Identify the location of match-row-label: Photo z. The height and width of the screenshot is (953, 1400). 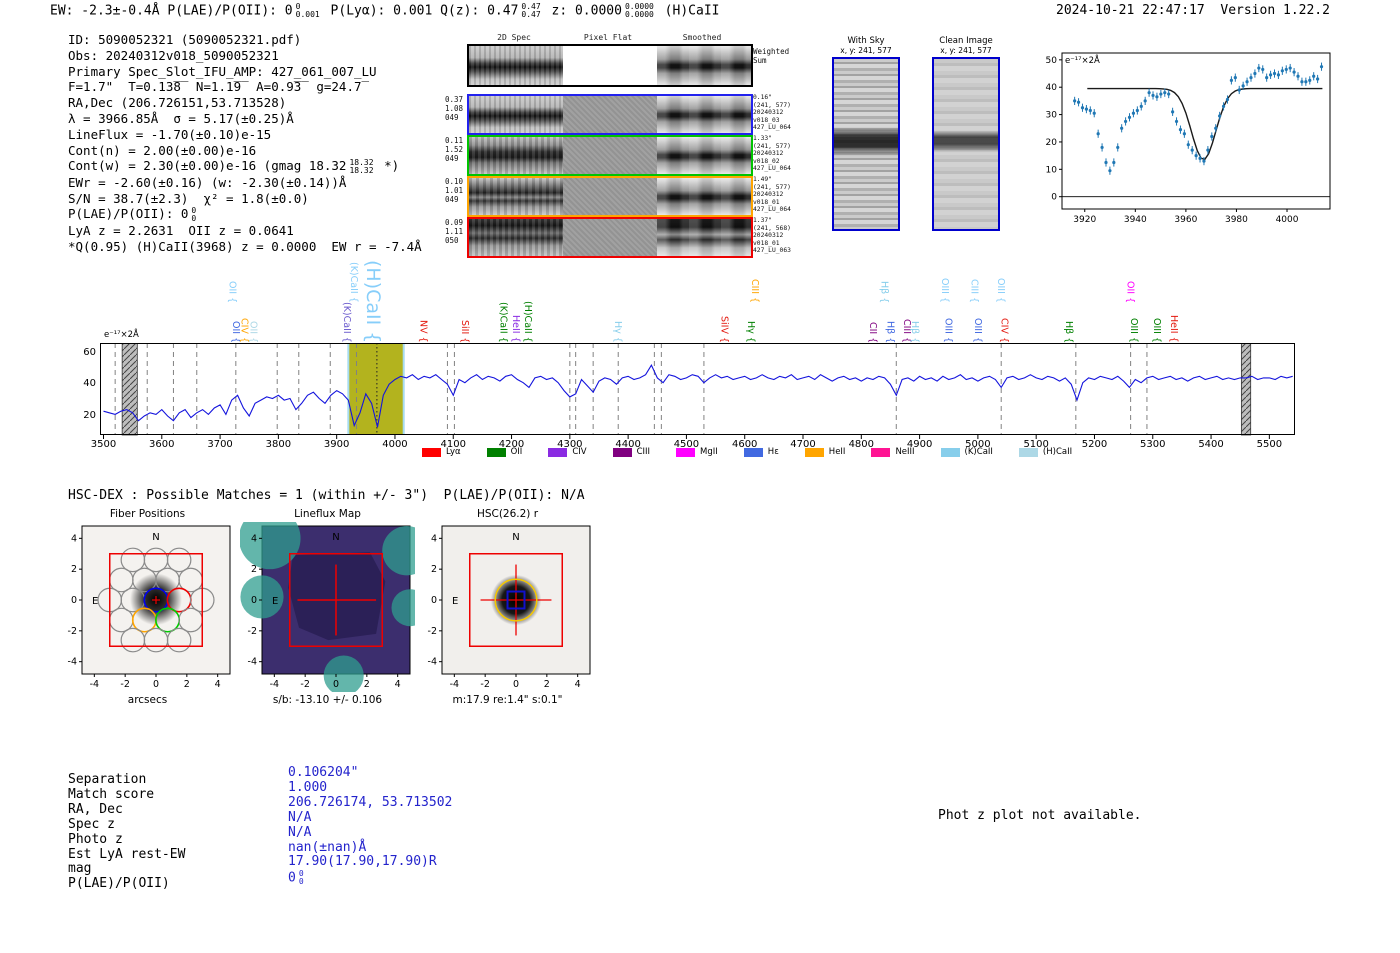
(95, 839).